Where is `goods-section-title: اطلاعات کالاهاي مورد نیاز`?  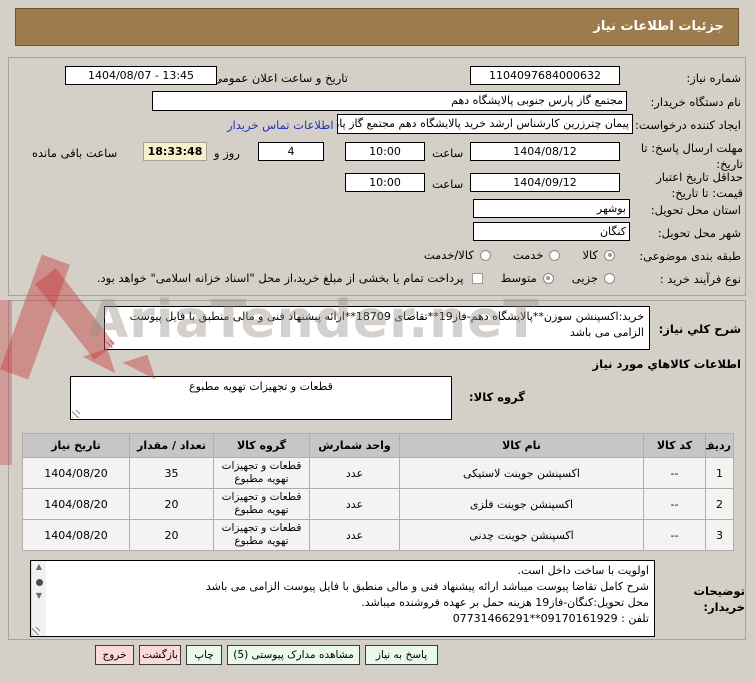 goods-section-title: اطلاعات کالاهاي مورد نیاز is located at coordinates (666, 364).